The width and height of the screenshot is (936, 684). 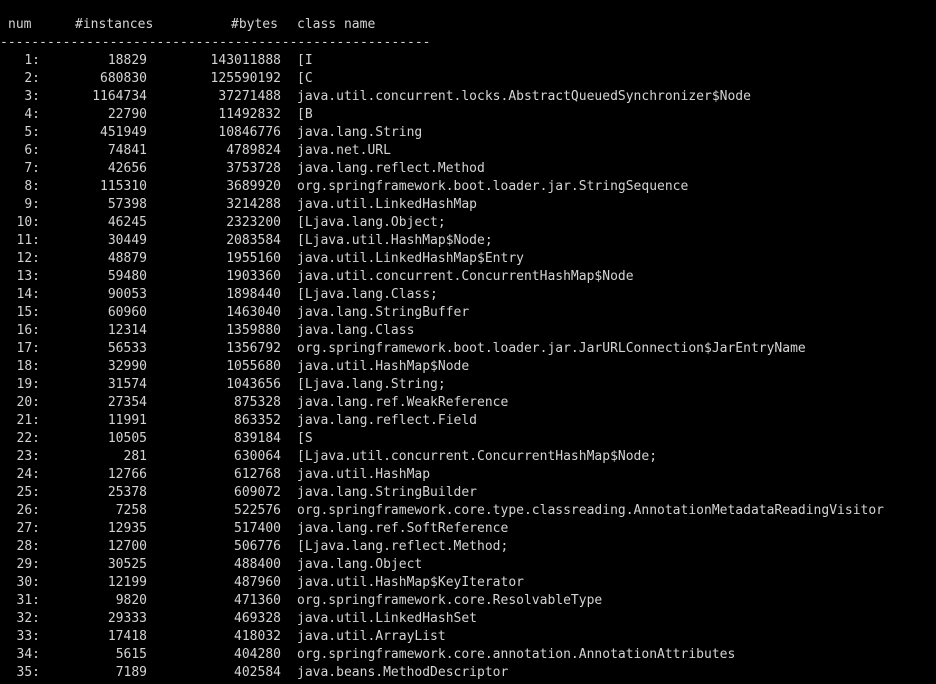 What do you see at coordinates (127, 420) in the screenshot?
I see `row-instances: 11991` at bounding box center [127, 420].